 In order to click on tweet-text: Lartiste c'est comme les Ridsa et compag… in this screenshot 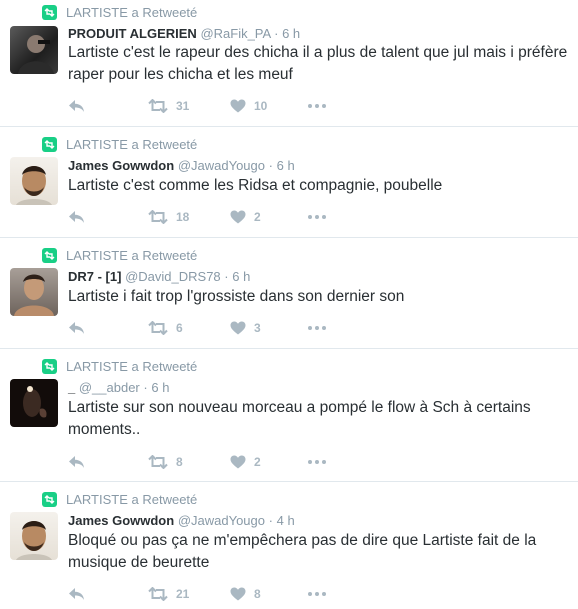, I will do `click(255, 185)`.